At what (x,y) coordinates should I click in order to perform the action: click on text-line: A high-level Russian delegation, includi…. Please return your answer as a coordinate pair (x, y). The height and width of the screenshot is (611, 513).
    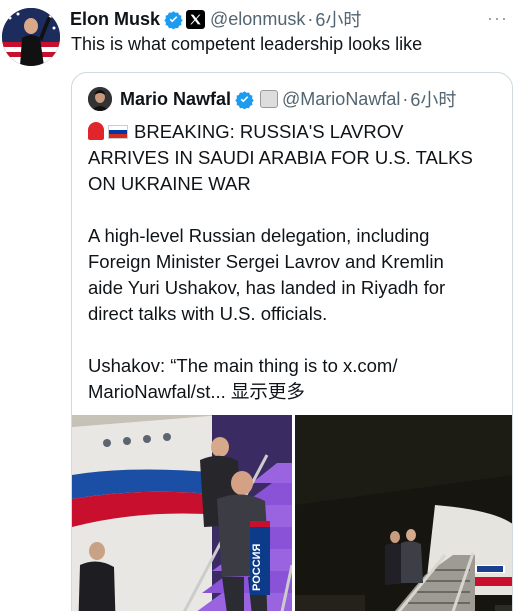
    Looking at the image, I should click on (259, 235).